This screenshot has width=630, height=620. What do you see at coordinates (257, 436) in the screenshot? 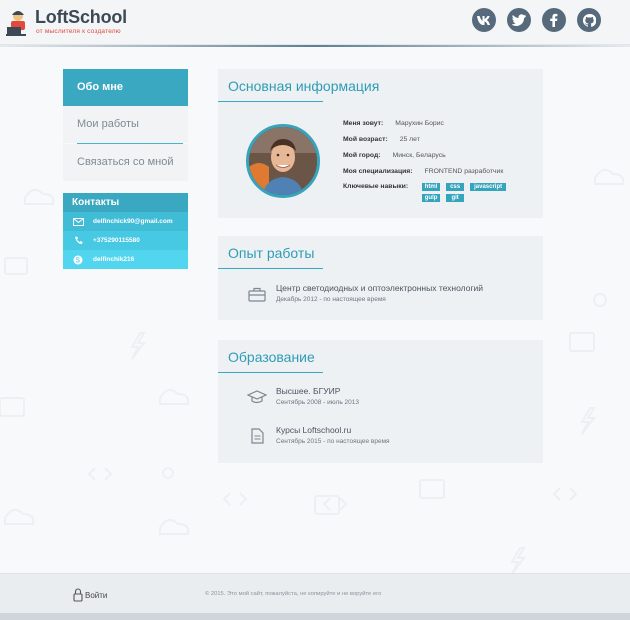
I see `document-icon` at bounding box center [257, 436].